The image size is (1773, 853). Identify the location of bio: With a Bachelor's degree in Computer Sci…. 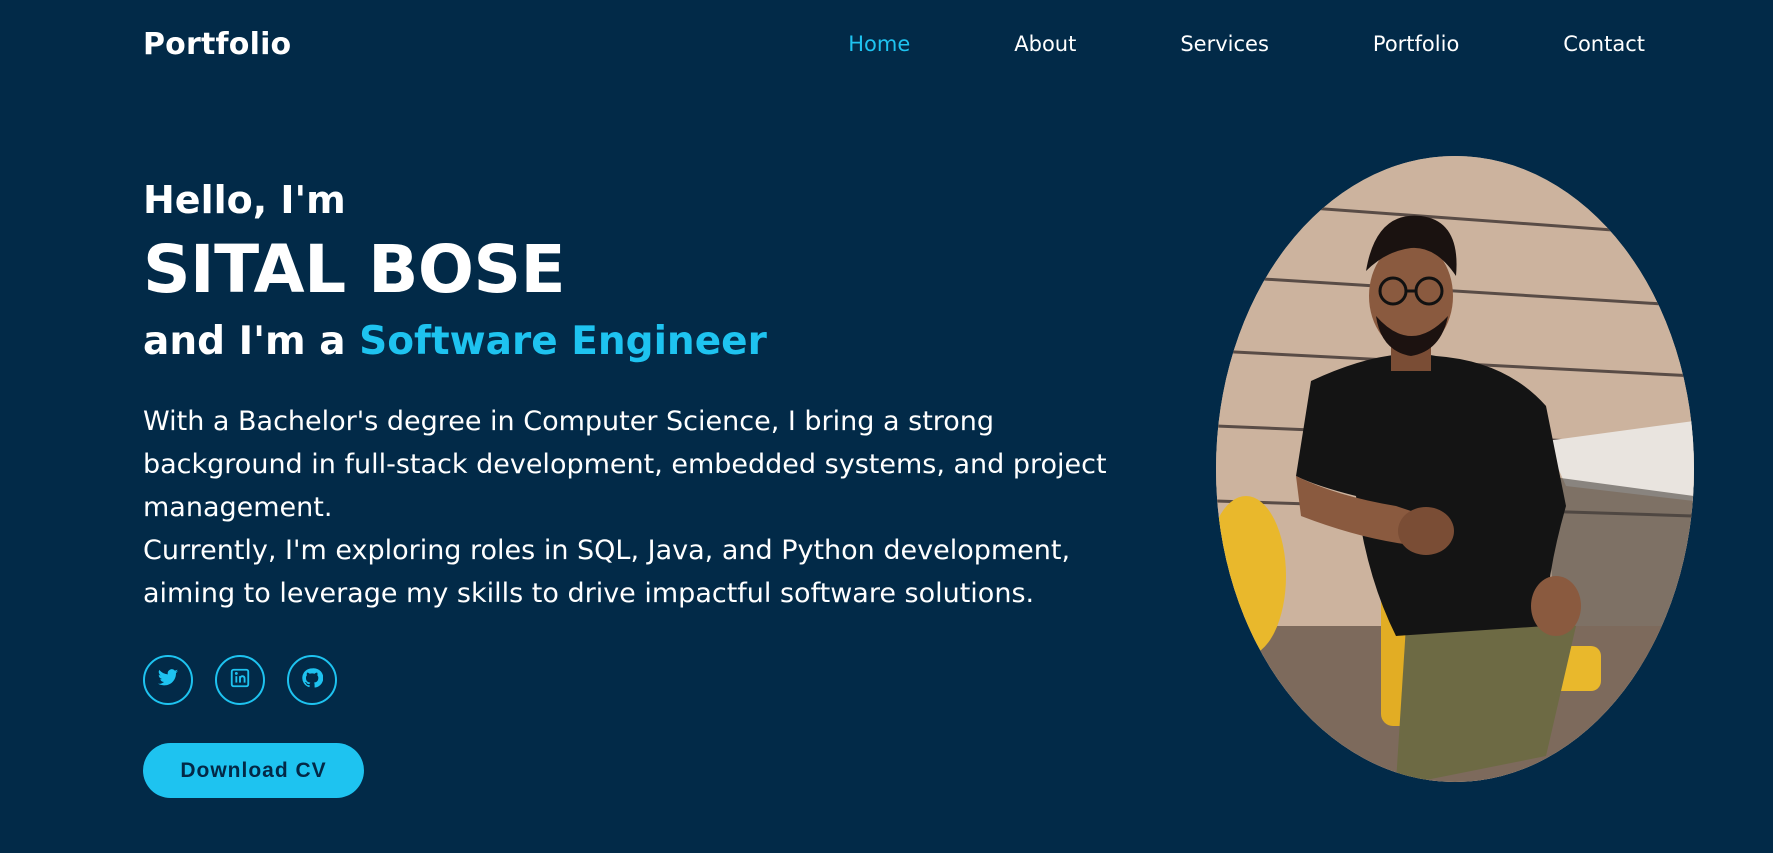
(633, 507).